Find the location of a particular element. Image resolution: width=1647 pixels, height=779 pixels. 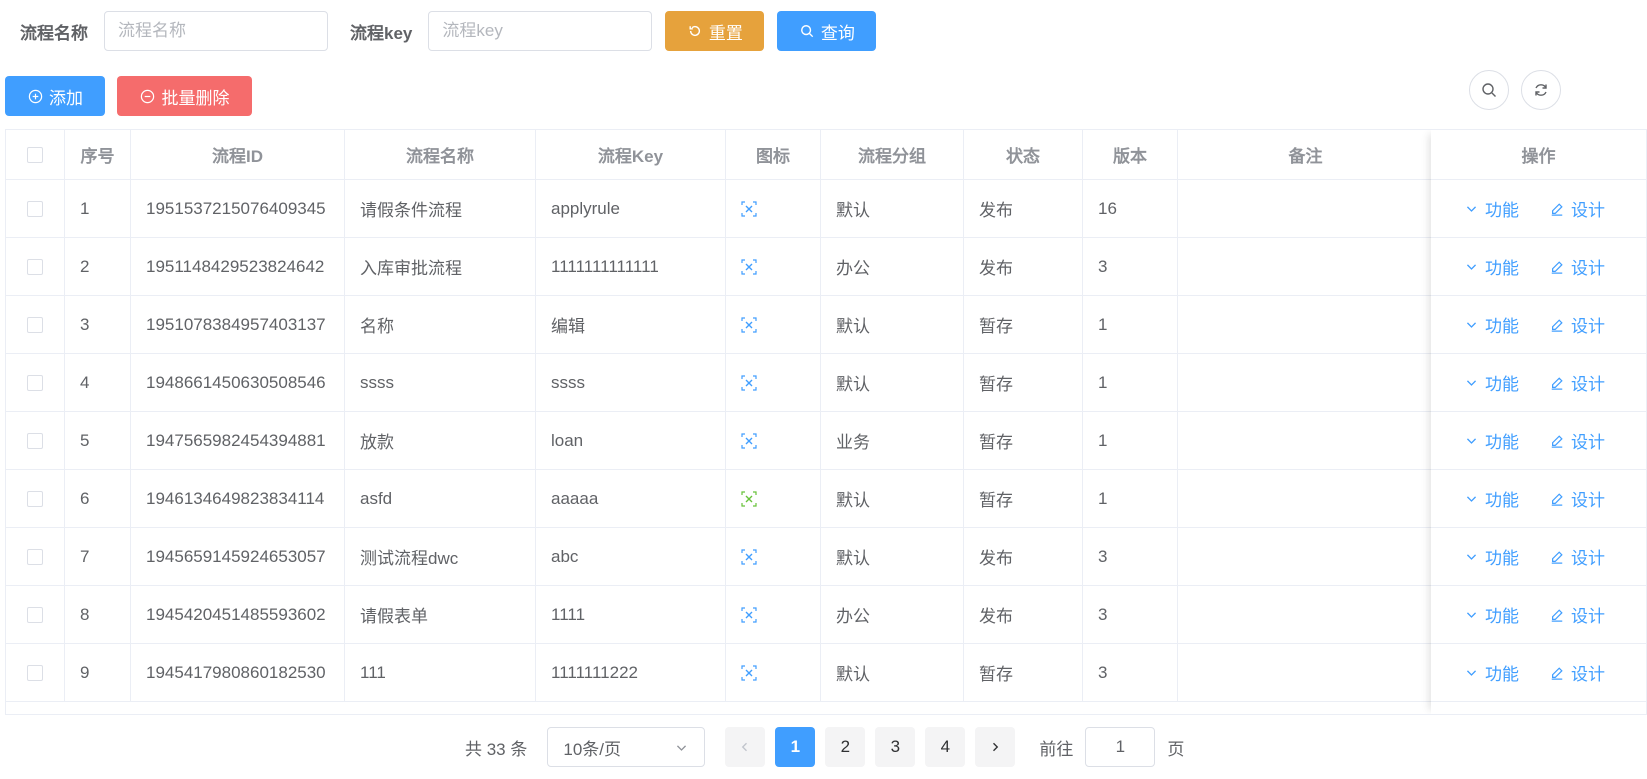

page-button: 3 is located at coordinates (895, 747).